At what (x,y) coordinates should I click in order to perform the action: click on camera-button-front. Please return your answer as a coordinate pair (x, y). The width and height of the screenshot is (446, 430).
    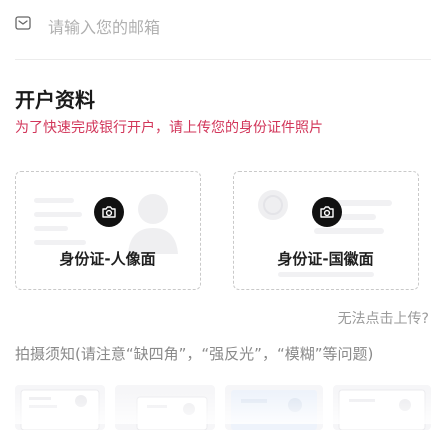
    Looking at the image, I should click on (109, 212).